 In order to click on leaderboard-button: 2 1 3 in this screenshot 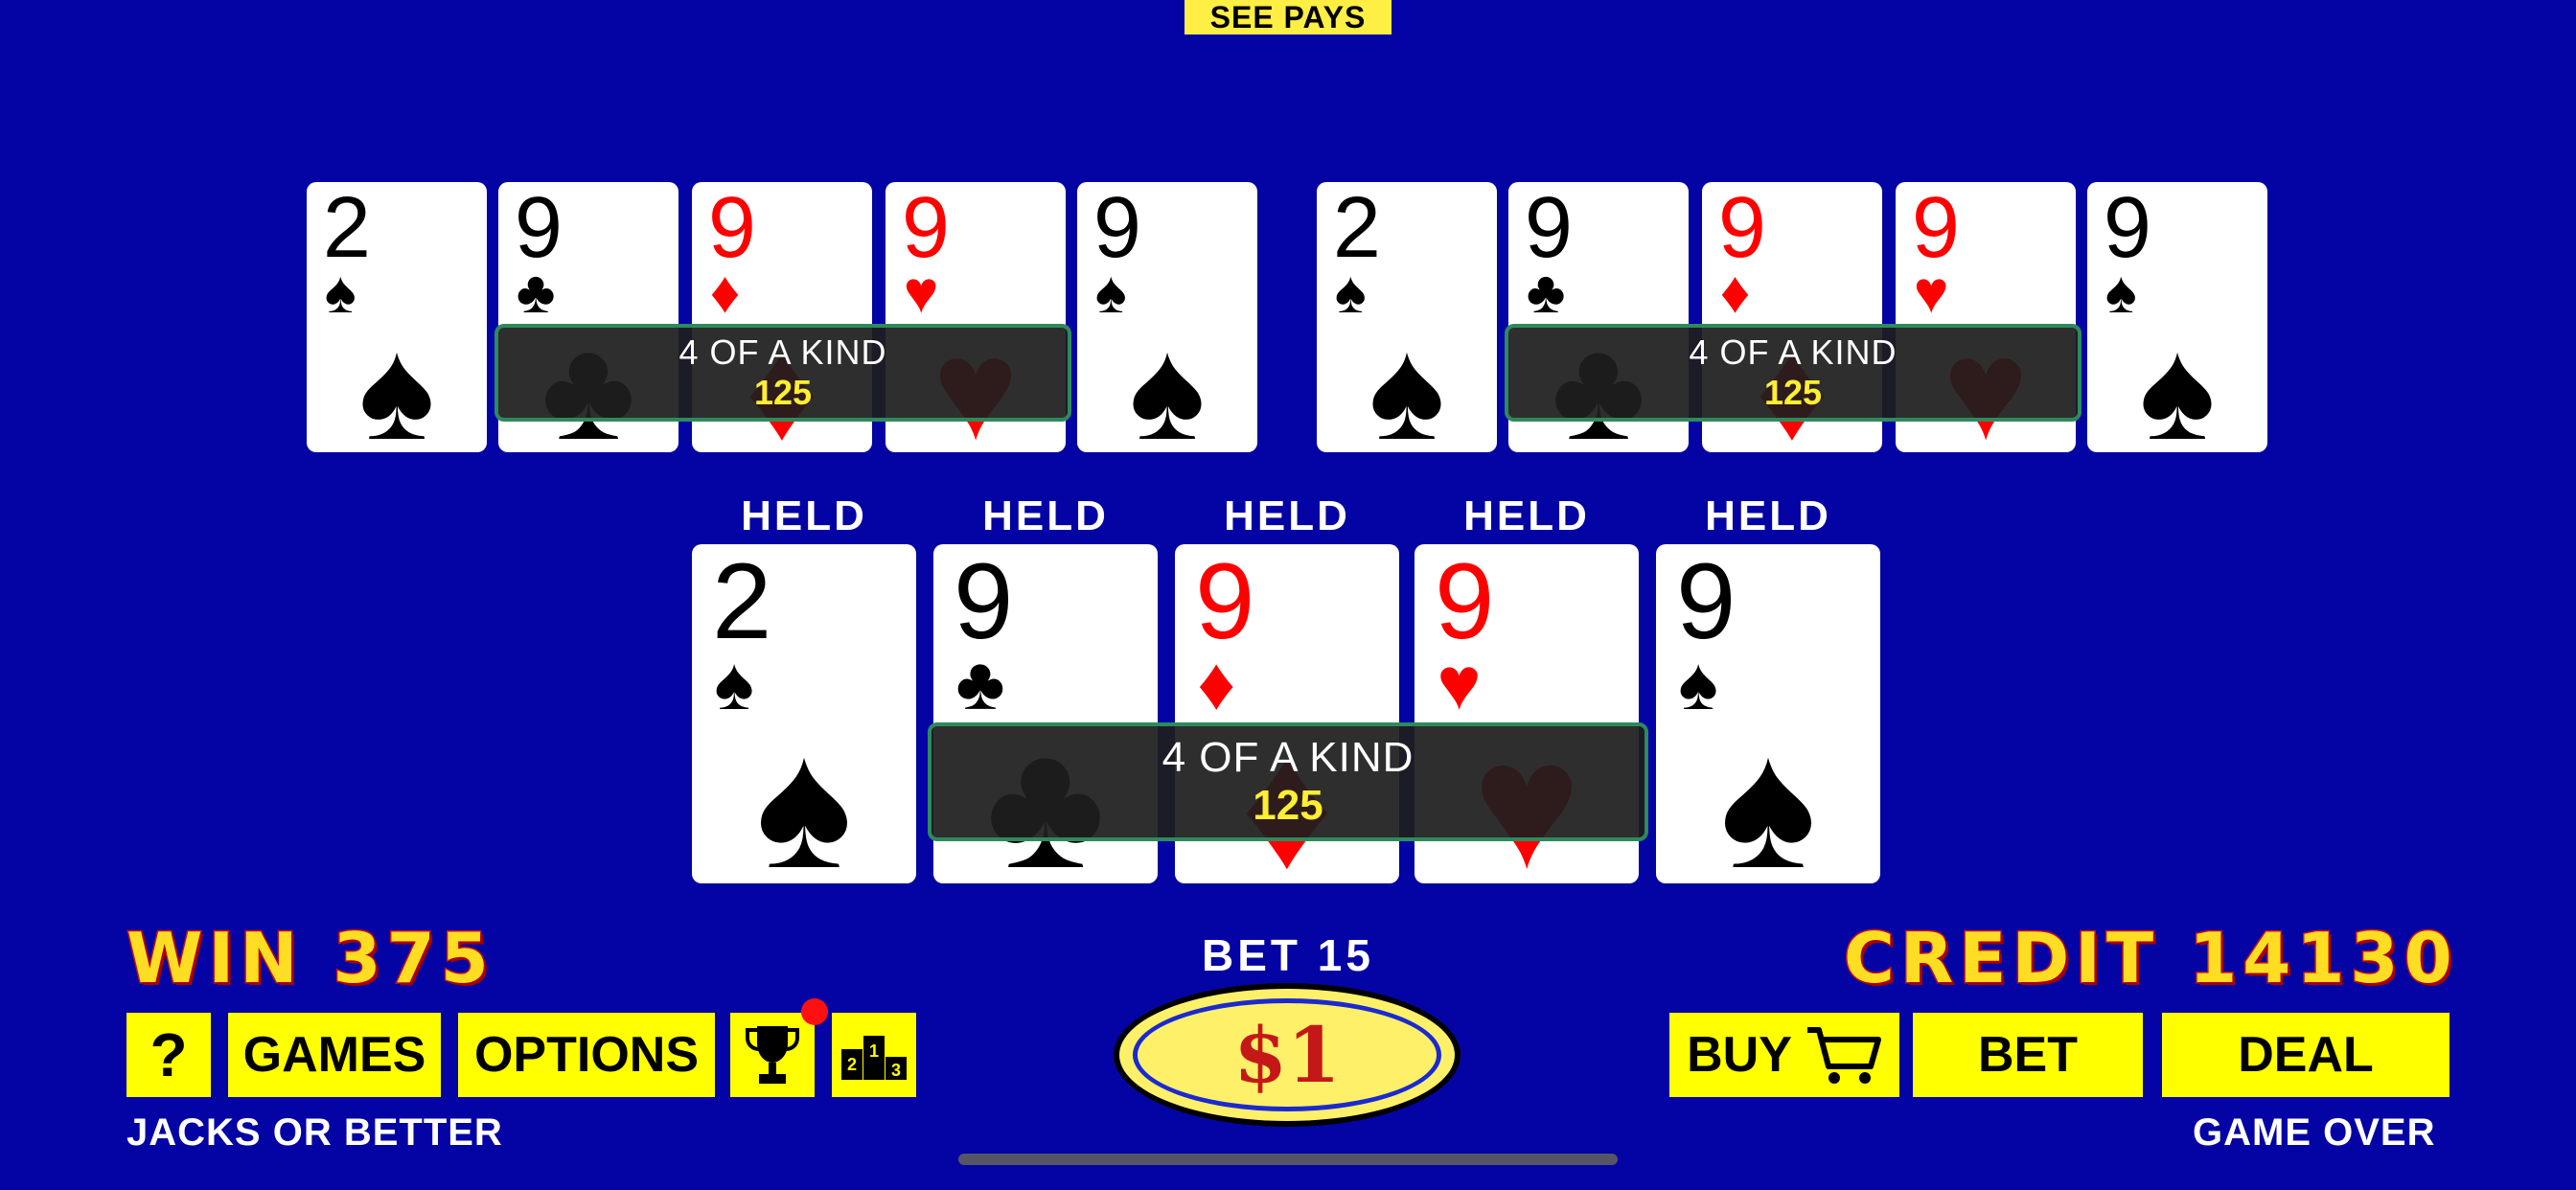, I will do `click(874, 1055)`.